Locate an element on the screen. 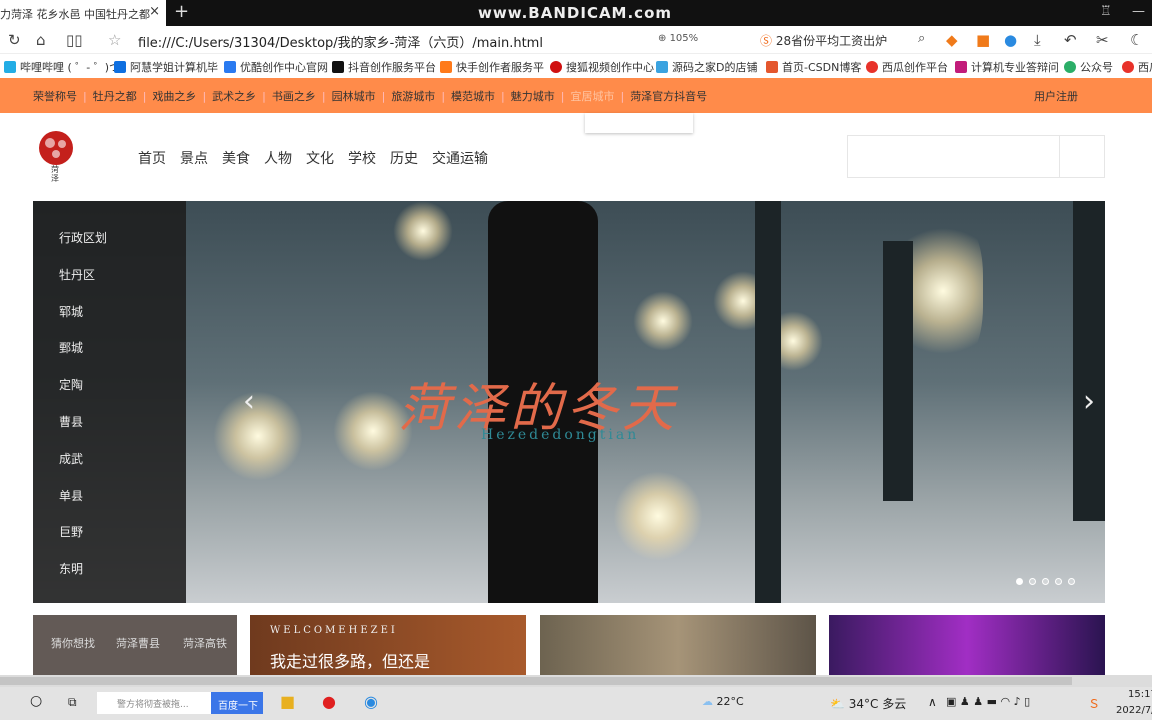 Image resolution: width=1152 pixels, height=720 pixels. night-mode-icon: ☾ is located at coordinates (1136, 40).